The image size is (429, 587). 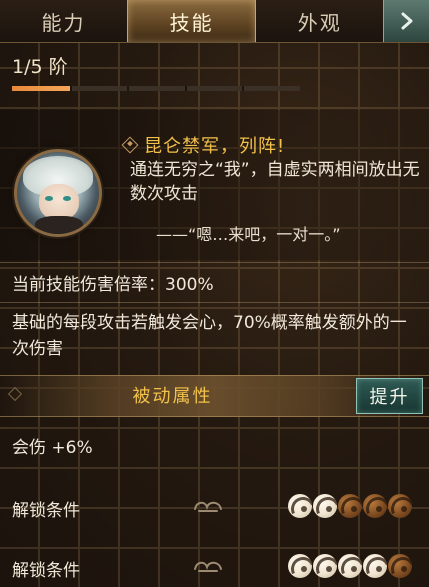 I want to click on next-tab-button, so click(x=406, y=21).